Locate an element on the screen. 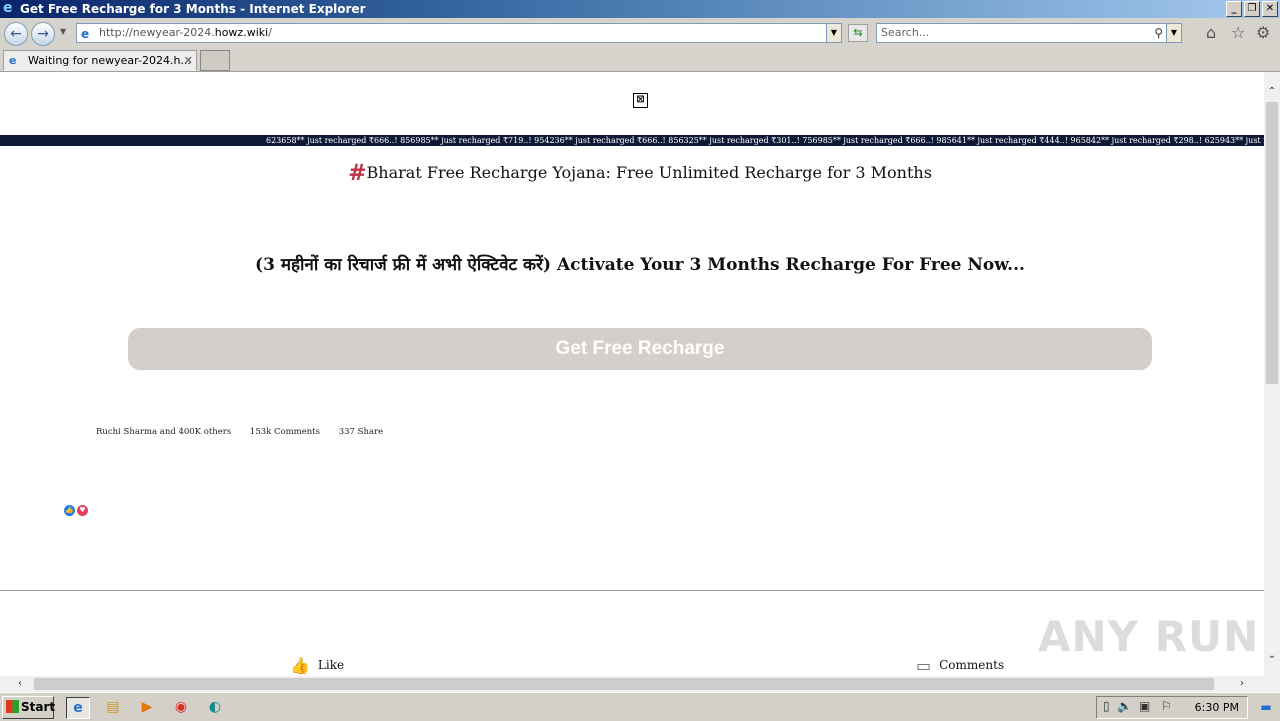 The height and width of the screenshot is (721, 1280). clock: 6:30 PM is located at coordinates (1217, 707).